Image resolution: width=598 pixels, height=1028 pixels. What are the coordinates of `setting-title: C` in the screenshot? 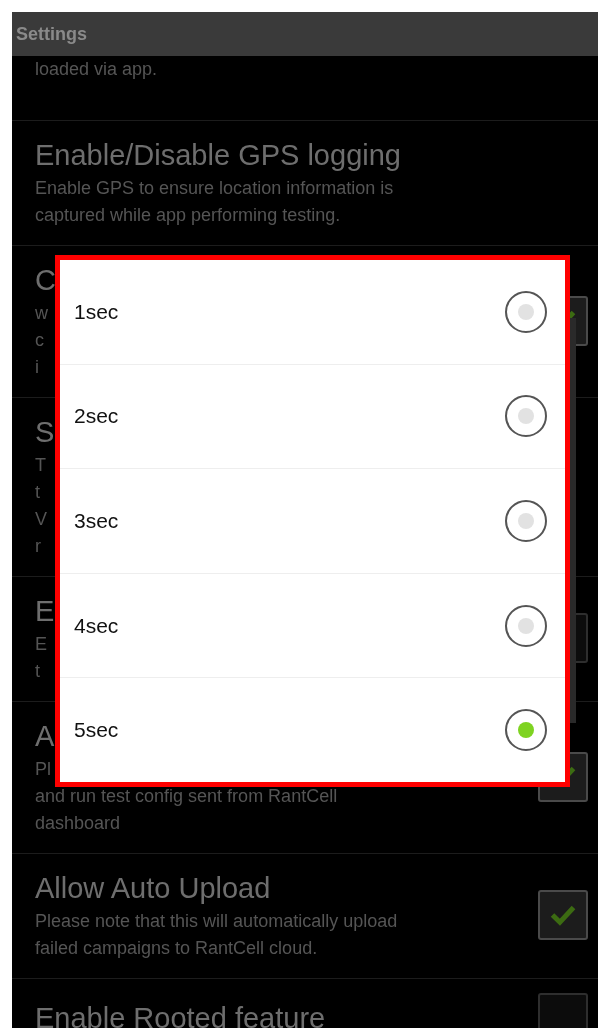 It's located at (45, 280).